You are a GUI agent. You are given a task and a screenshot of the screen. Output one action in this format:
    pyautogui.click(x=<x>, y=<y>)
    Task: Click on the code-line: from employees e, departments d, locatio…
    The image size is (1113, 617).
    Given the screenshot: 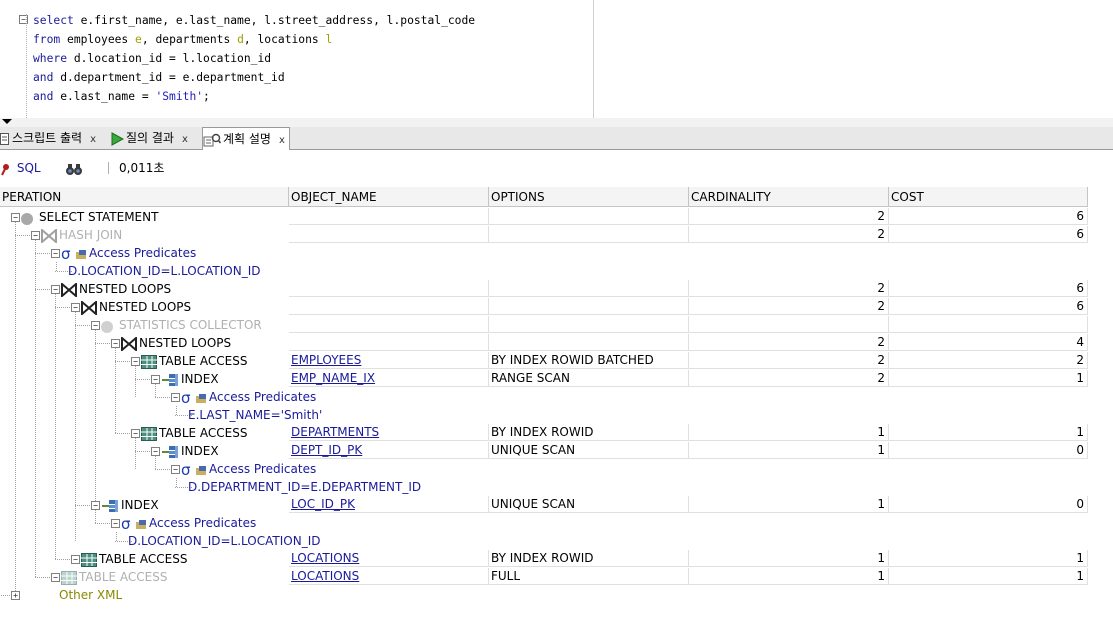 What is the action you would take?
    pyautogui.click(x=182, y=39)
    